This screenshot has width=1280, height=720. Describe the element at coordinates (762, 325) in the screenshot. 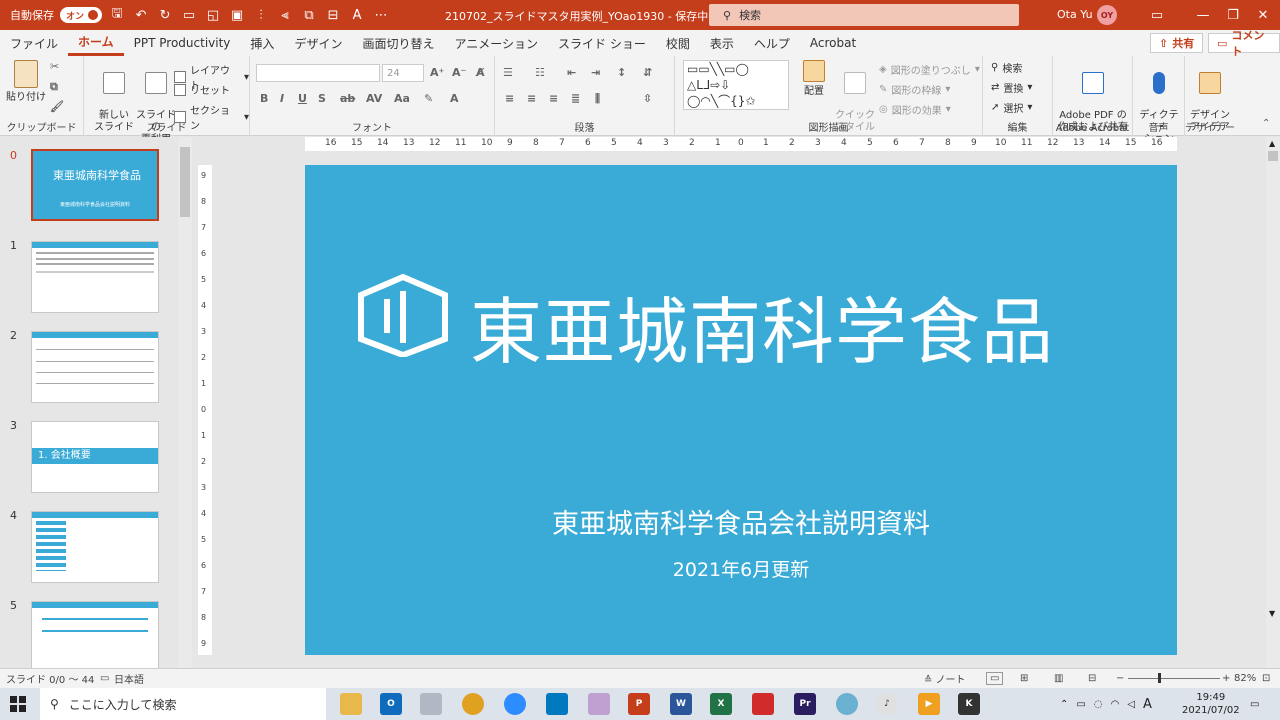

I see `slide-title: 東亜城南科学食品` at that location.